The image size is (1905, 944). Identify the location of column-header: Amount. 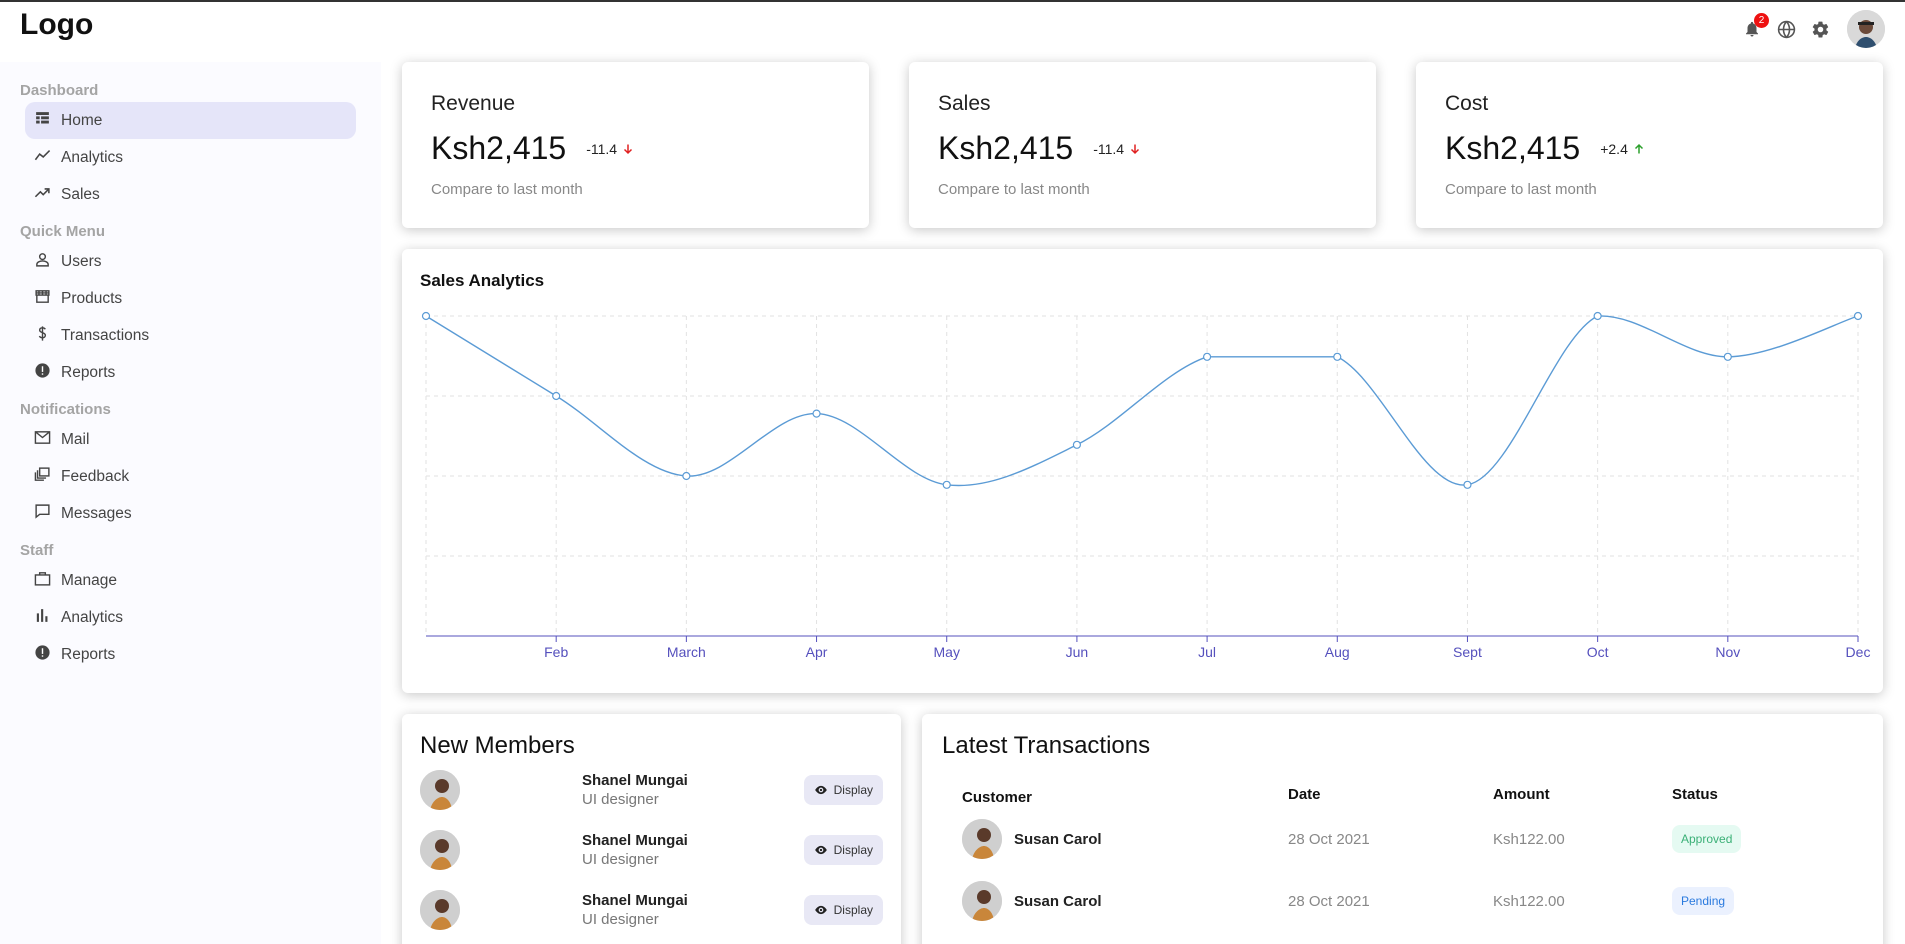
(1521, 794).